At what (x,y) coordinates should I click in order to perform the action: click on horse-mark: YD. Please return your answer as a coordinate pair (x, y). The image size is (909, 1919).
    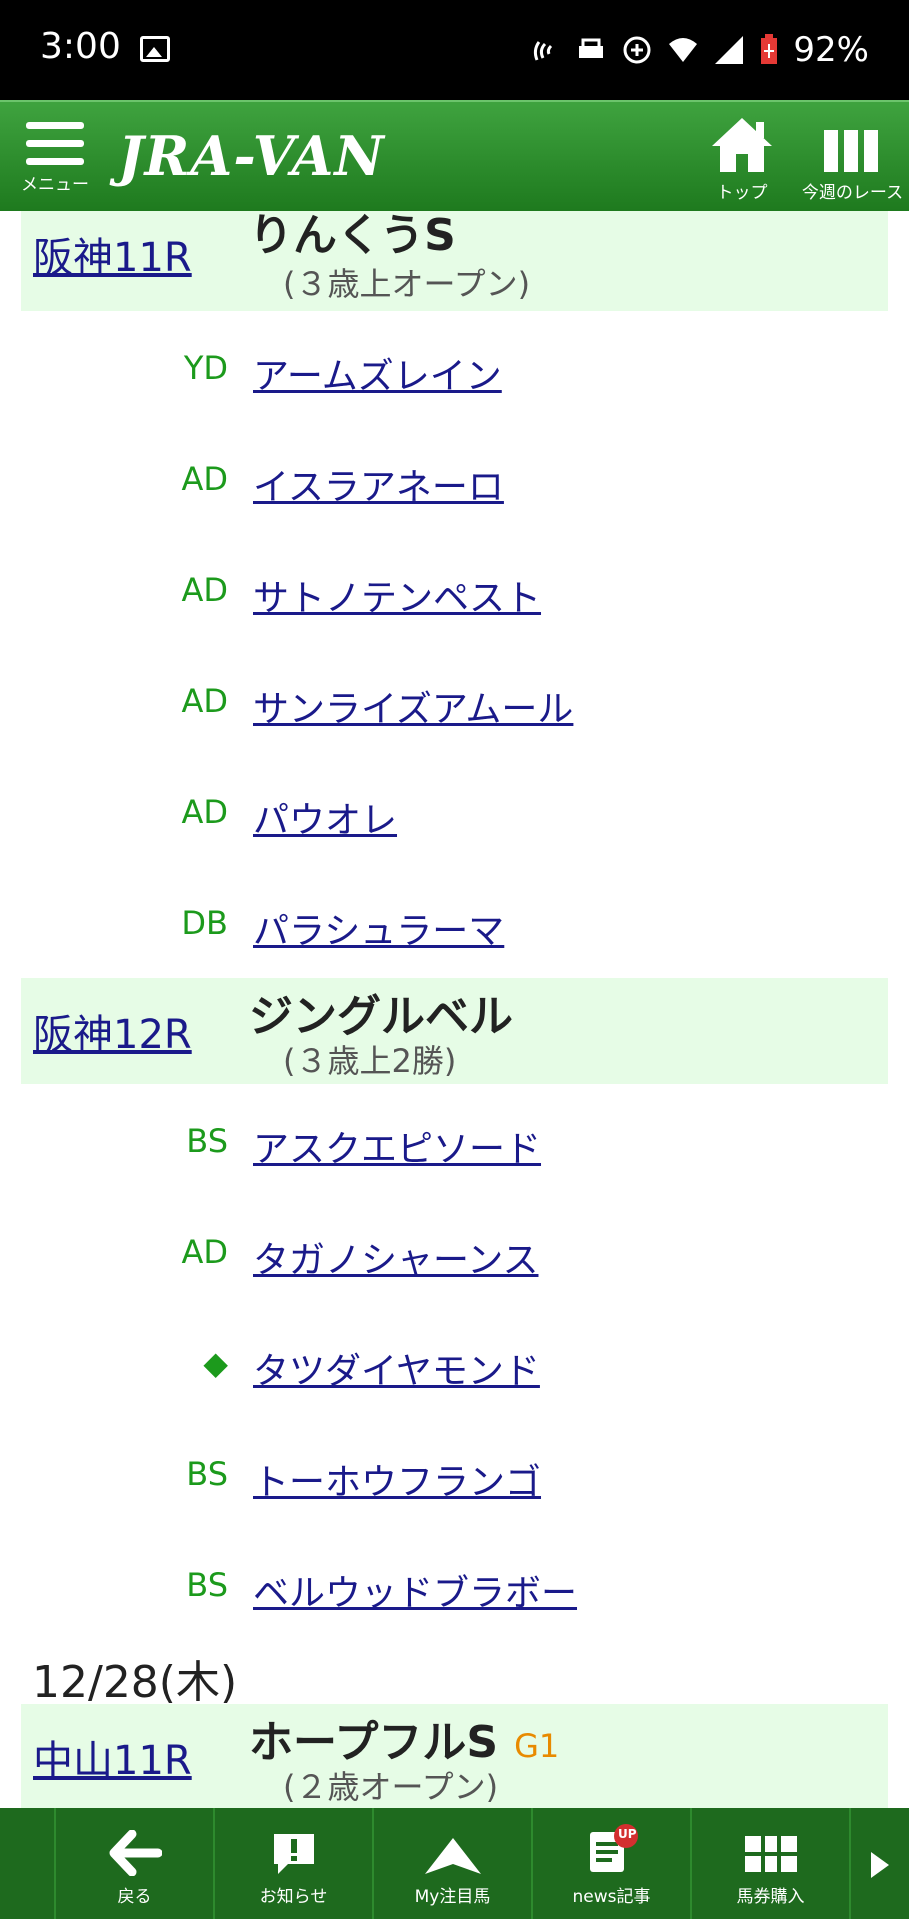
    Looking at the image, I should click on (205, 368).